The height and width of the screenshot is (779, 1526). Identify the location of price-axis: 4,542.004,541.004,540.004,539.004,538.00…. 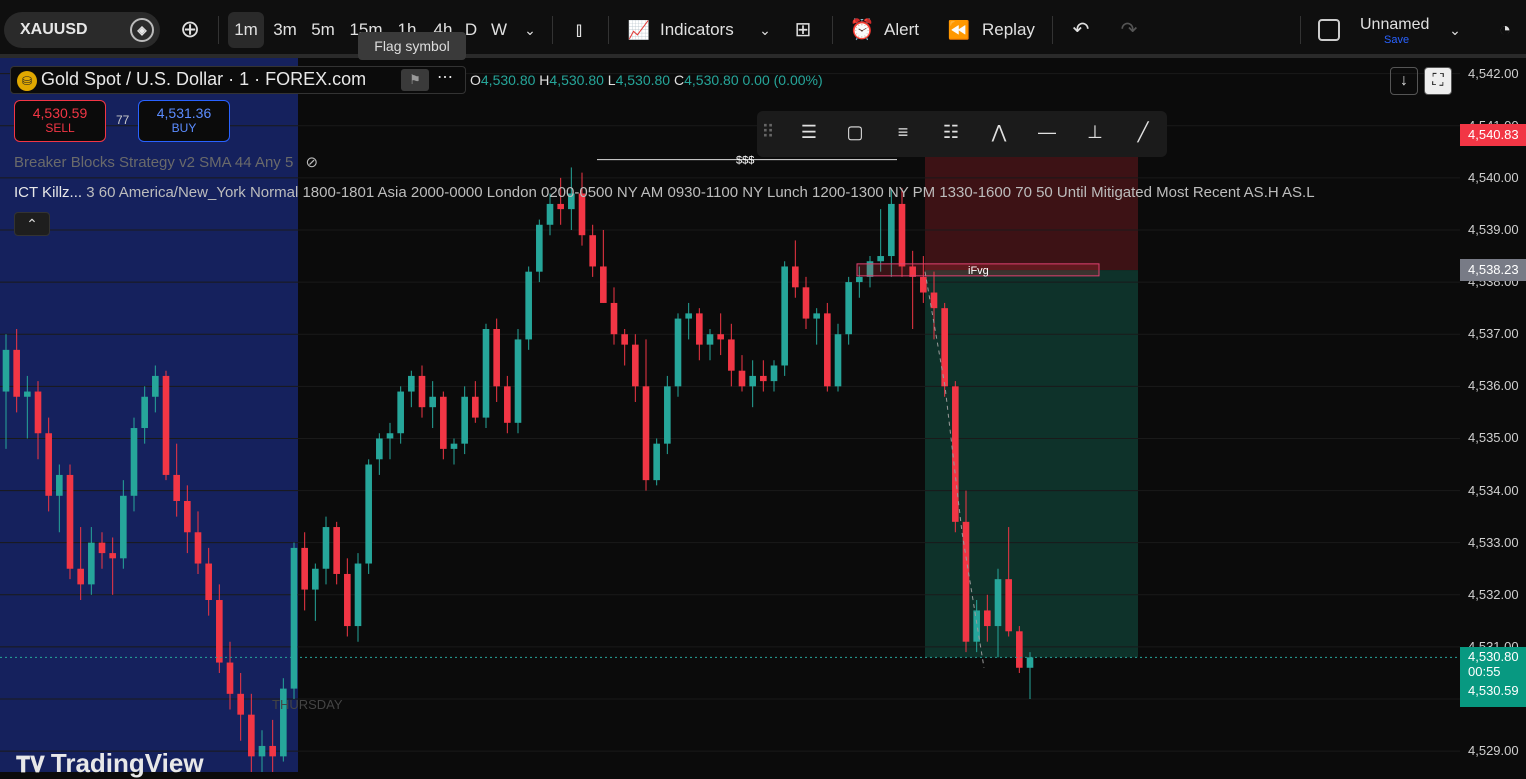
(1493, 415).